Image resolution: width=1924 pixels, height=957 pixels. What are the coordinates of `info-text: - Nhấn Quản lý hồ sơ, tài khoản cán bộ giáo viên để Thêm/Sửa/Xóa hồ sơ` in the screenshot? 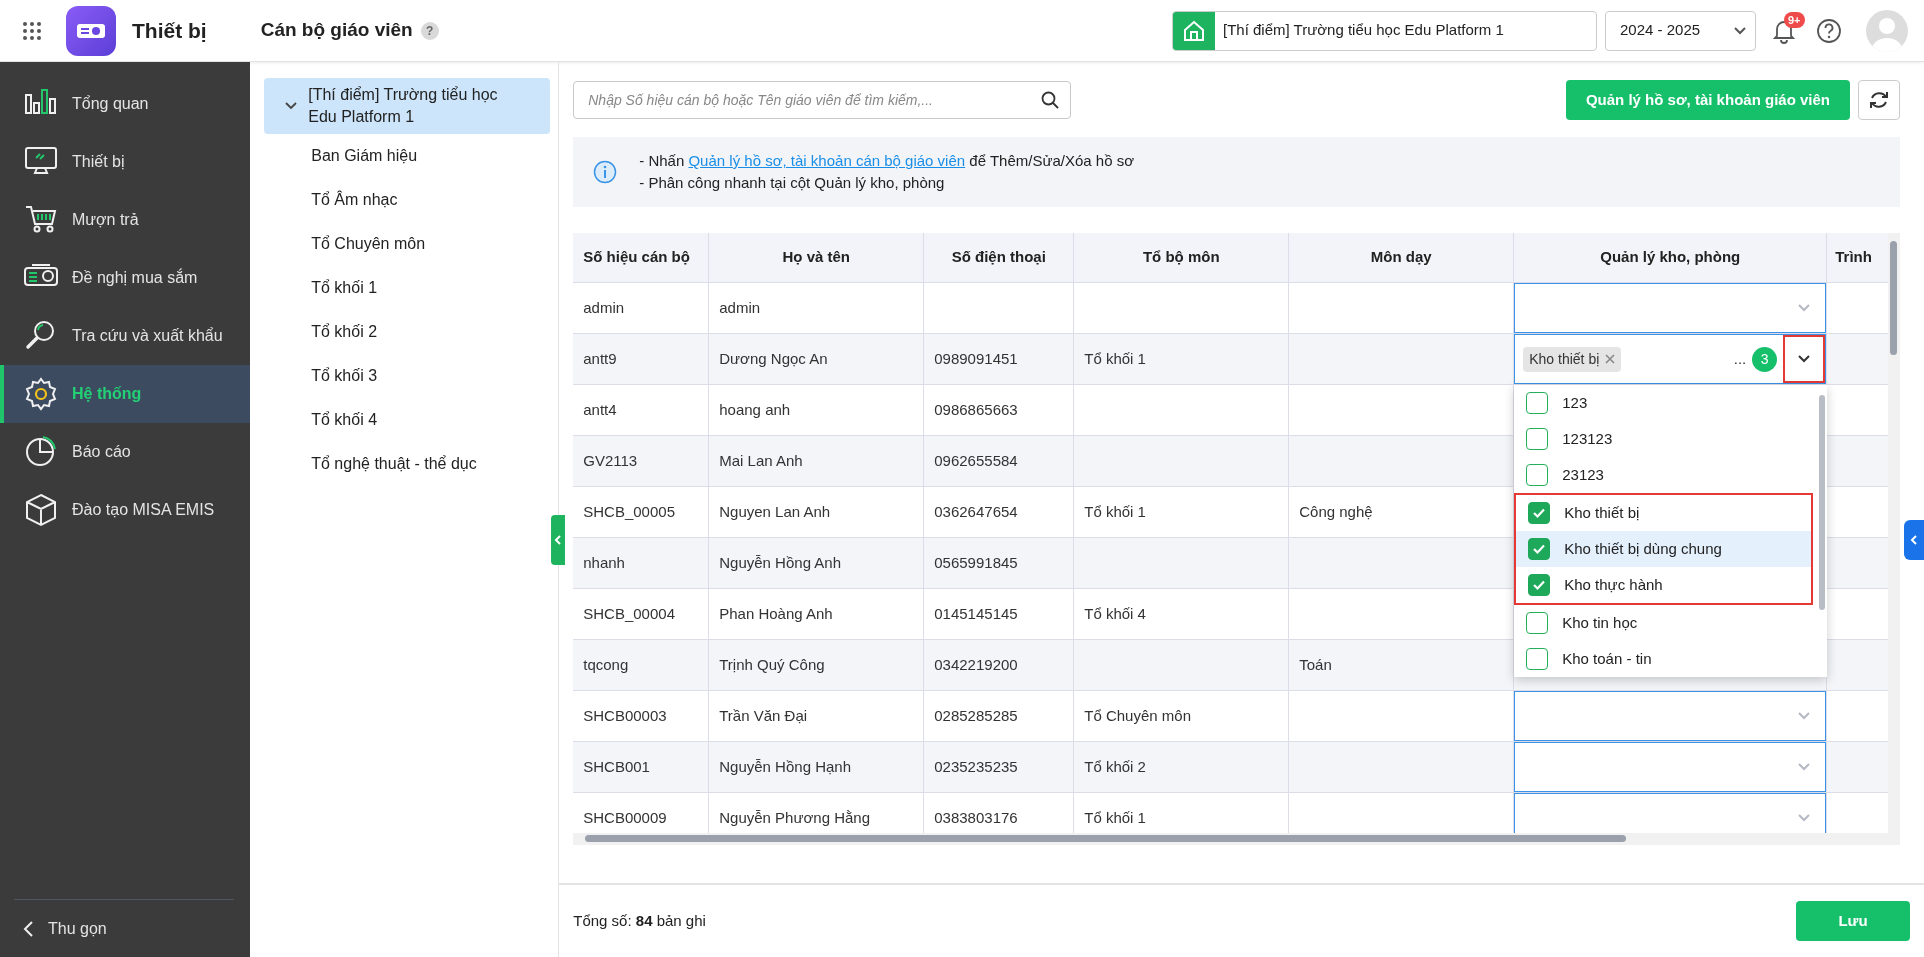 It's located at (886, 161).